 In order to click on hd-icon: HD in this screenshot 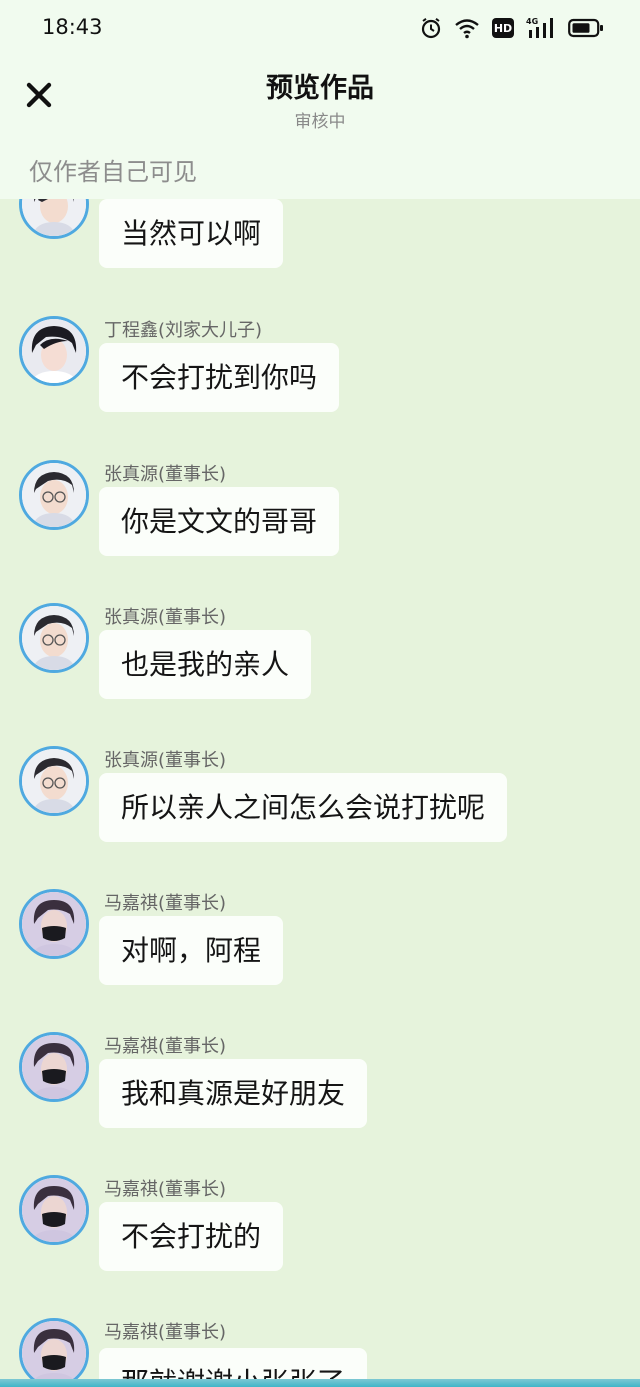, I will do `click(503, 28)`.